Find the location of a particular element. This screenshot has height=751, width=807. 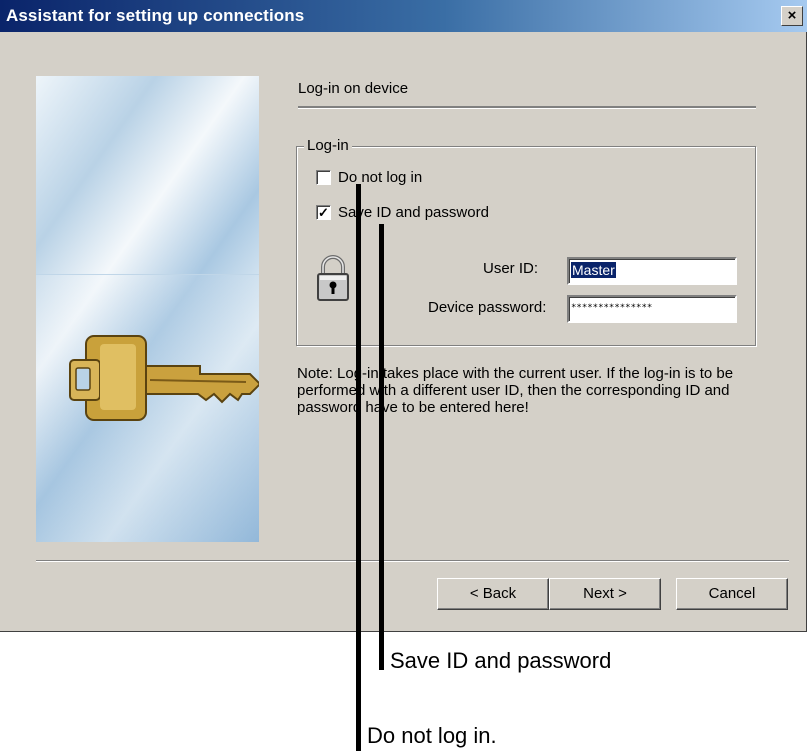

user-id-input: Master is located at coordinates (652, 271).